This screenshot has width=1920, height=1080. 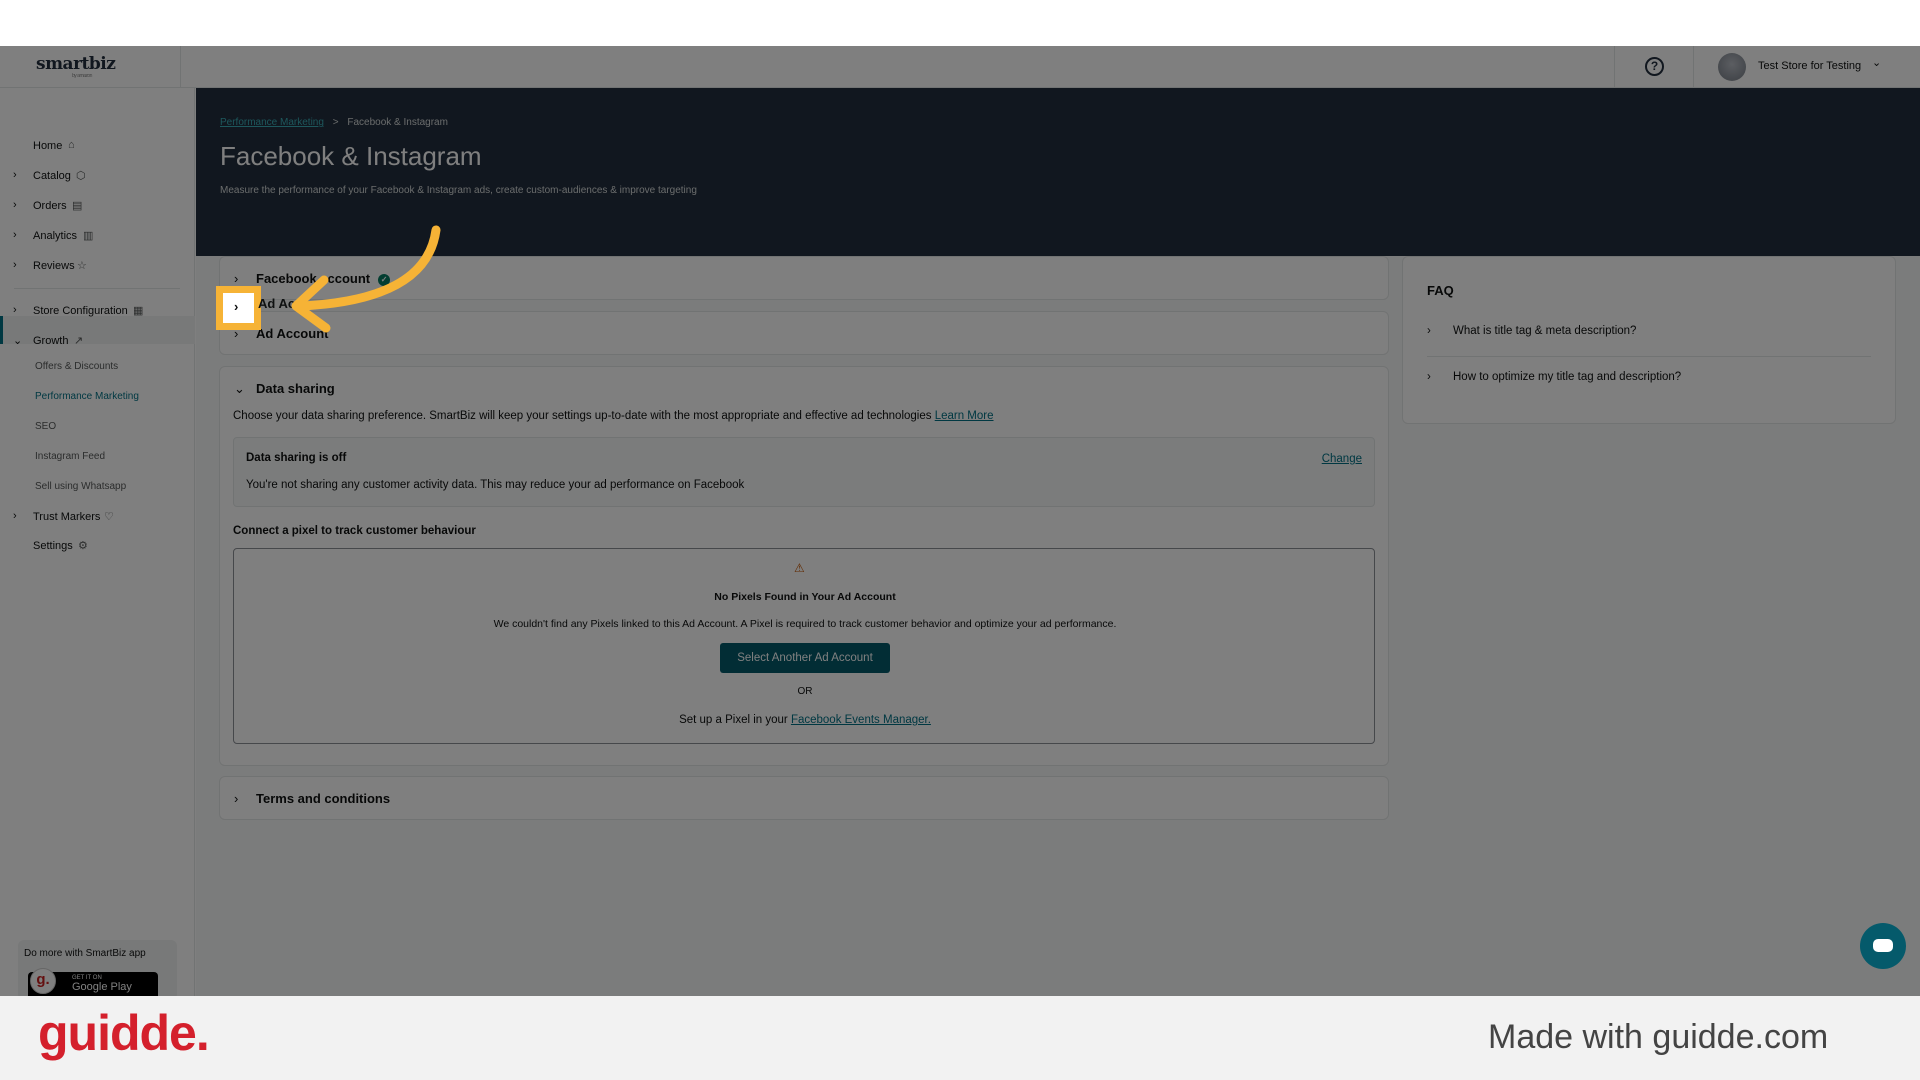 I want to click on chat-bubble-shape, so click(x=1883, y=945).